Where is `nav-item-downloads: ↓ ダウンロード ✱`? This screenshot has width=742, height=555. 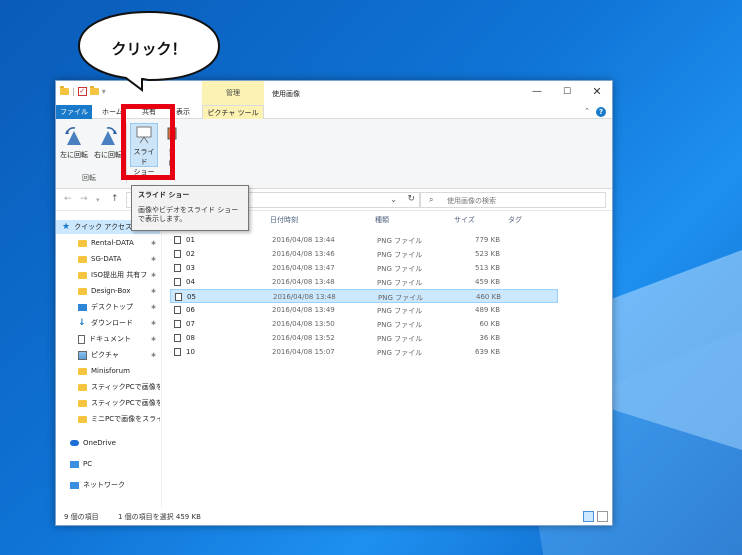
nav-item-downloads: ↓ ダウンロード ✱ is located at coordinates (108, 323).